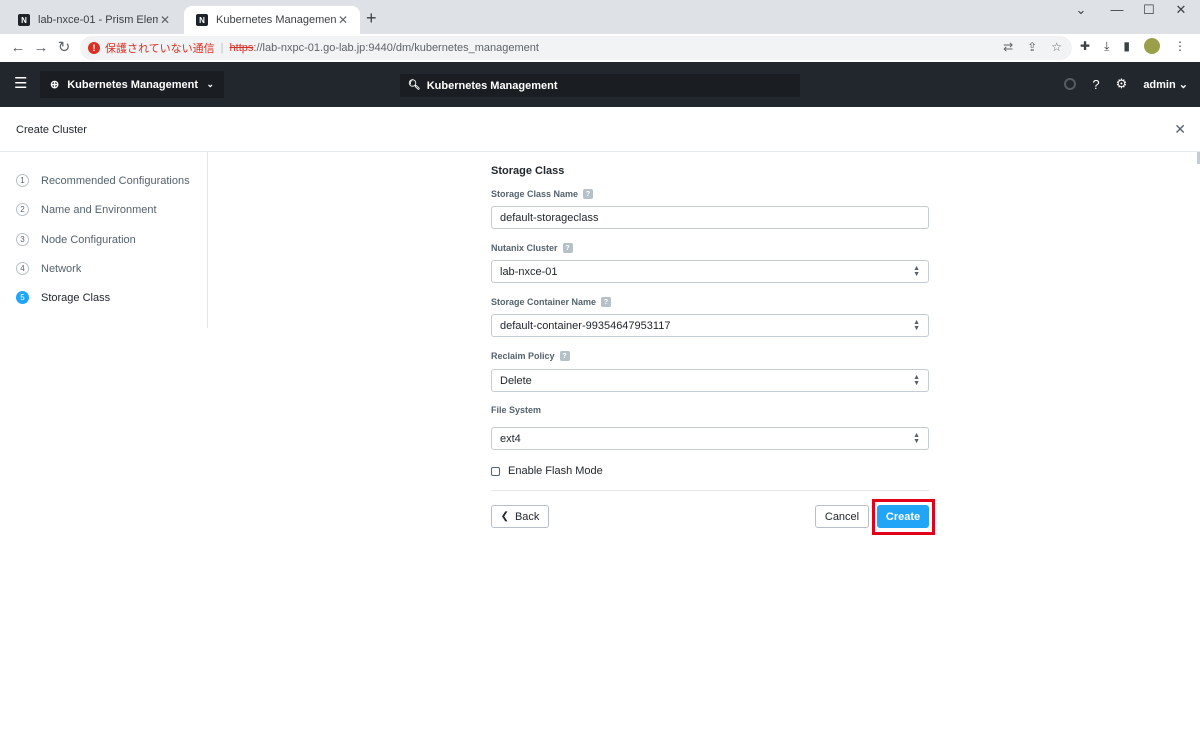  Describe the element at coordinates (555, 471) in the screenshot. I see `flash-mode-label: Enable Flash Mode` at that location.